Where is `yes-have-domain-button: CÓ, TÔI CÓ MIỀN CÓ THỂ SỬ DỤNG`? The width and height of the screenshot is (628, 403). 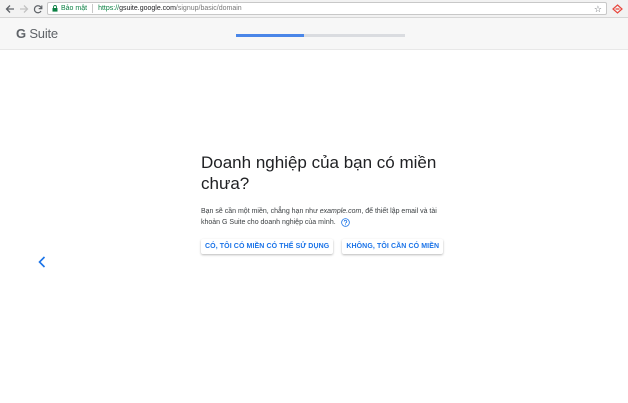 yes-have-domain-button: CÓ, TÔI CÓ MIỀN CÓ THỂ SỬ DỤNG is located at coordinates (267, 246).